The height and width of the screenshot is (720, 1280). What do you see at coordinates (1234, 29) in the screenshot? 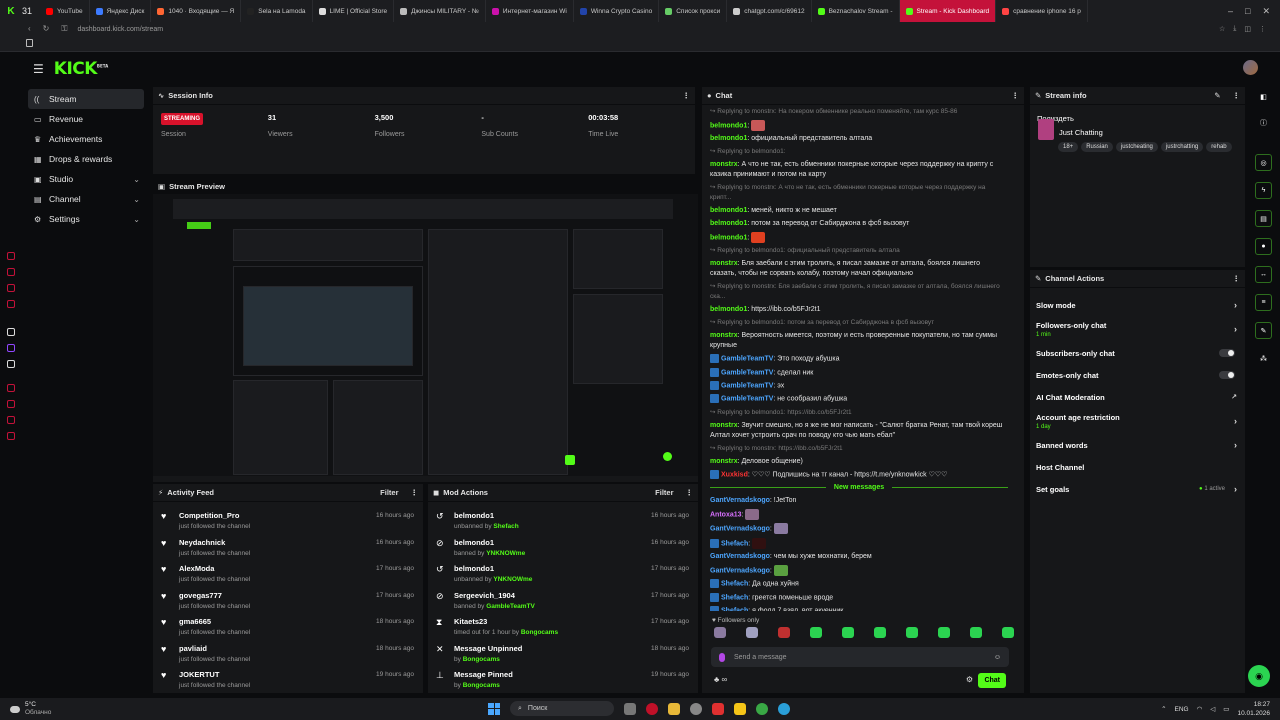
I see `download-icon: ⤓` at bounding box center [1234, 29].